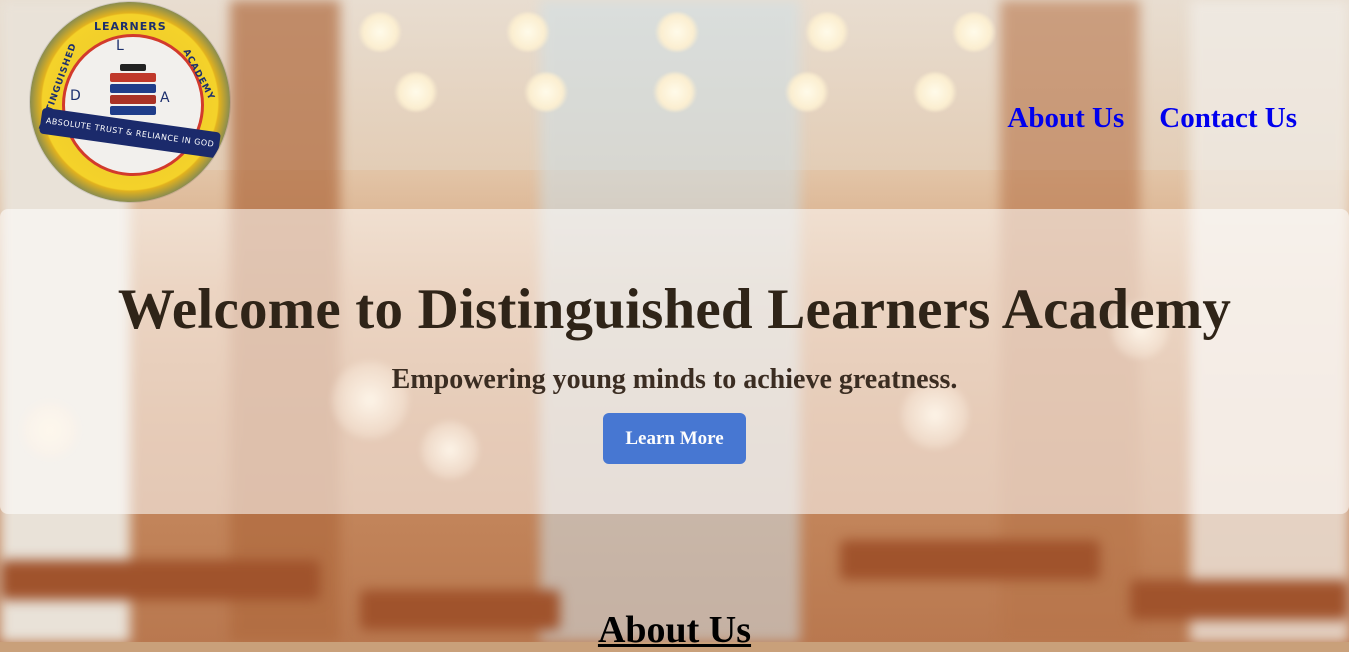 This screenshot has width=1349, height=652. I want to click on learn-more-button: Learn More, so click(674, 438).